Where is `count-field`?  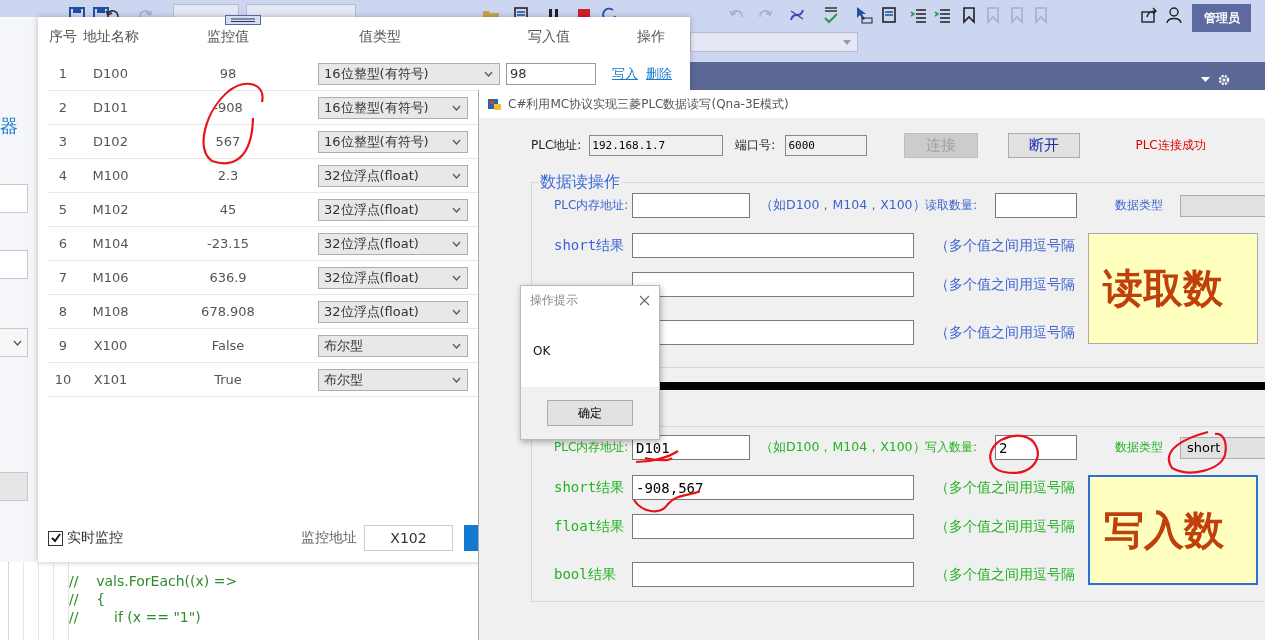 count-field is located at coordinates (1036, 205).